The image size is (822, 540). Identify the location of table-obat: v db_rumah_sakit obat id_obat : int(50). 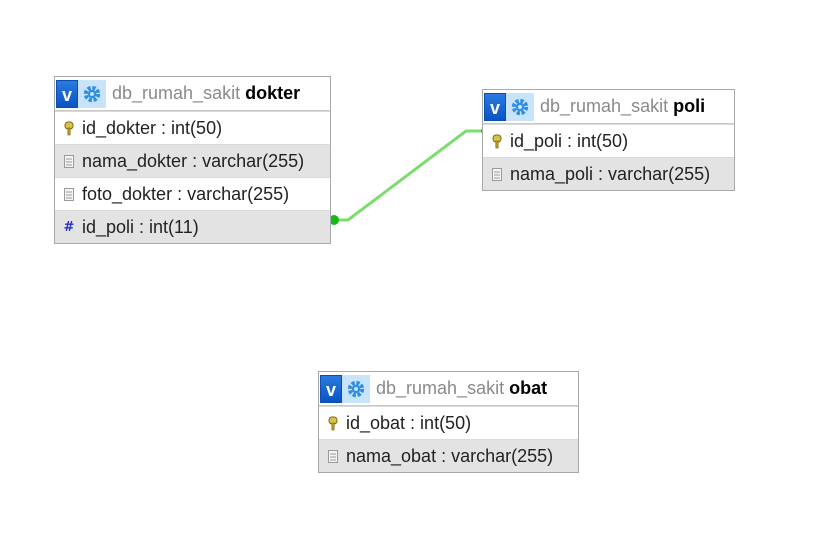
(448, 422).